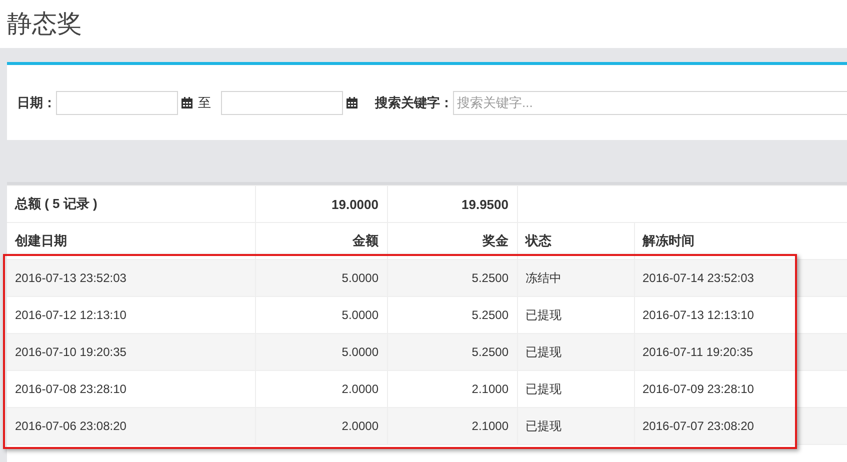 This screenshot has height=462, width=847. I want to click on table-cell: 2016-07-07 23:08:20, so click(740, 426).